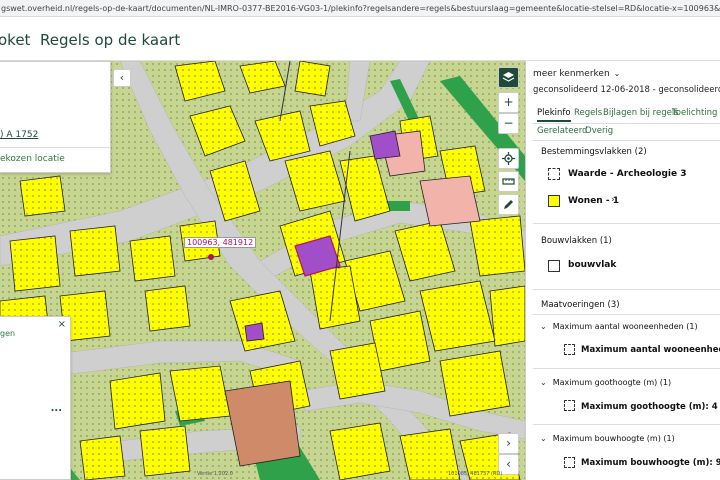 Image resolution: width=720 pixels, height=480 pixels. Describe the element at coordinates (554, 201) in the screenshot. I see `wonen-swatch` at that location.